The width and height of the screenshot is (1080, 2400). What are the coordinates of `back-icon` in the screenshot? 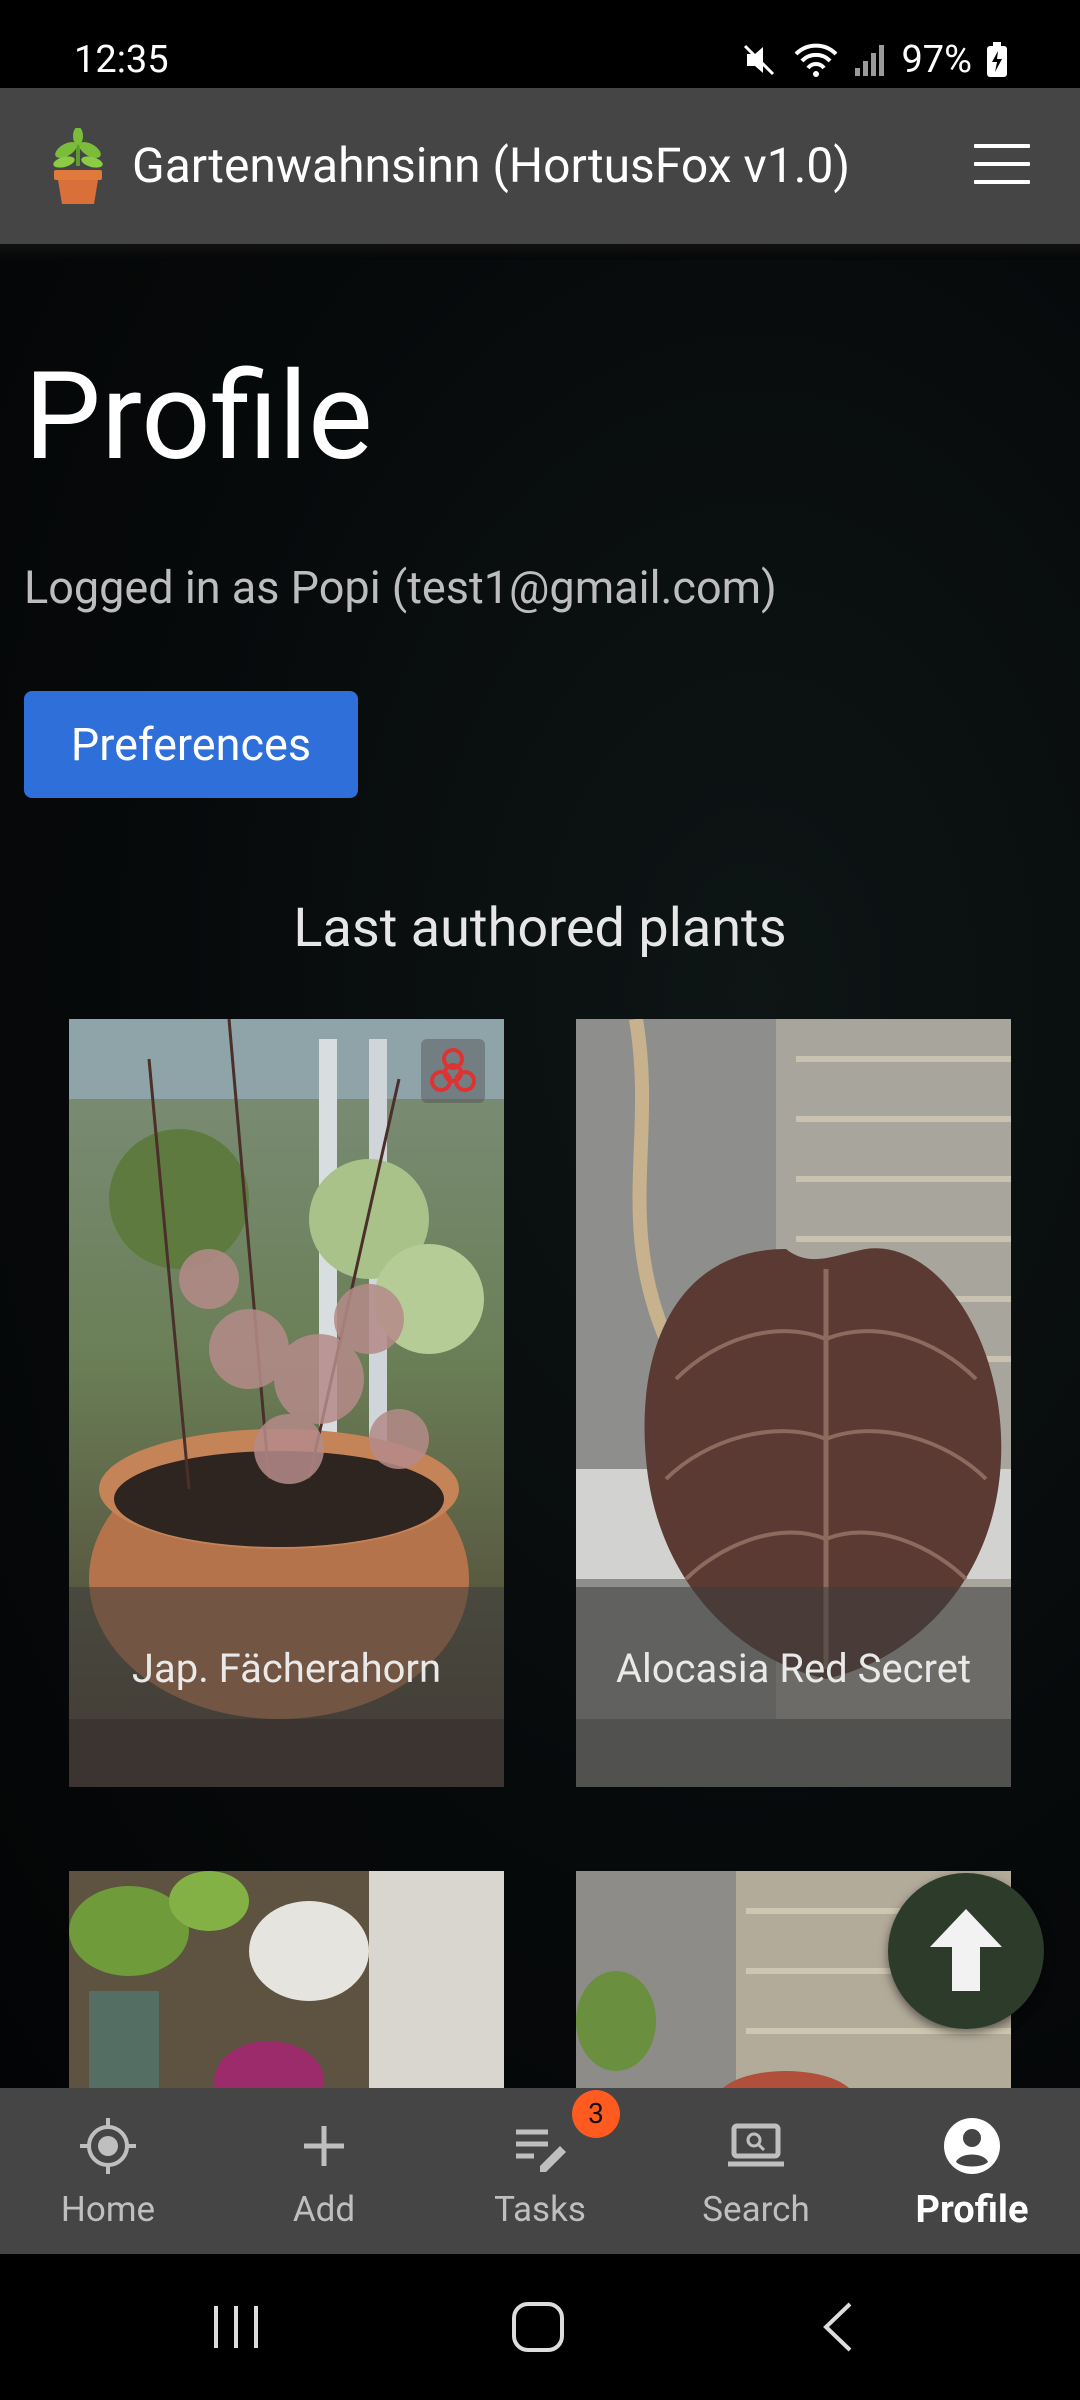 It's located at (840, 2327).